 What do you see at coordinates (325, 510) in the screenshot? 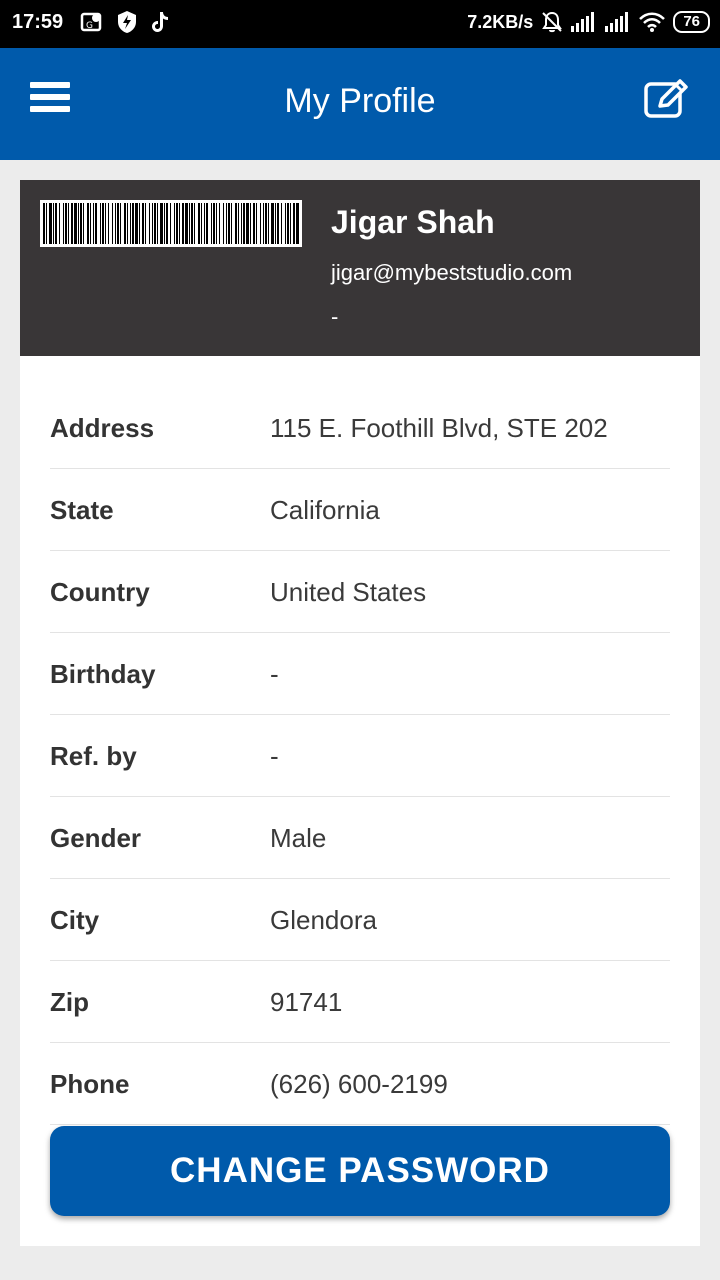
I see `detail-value: California` at bounding box center [325, 510].